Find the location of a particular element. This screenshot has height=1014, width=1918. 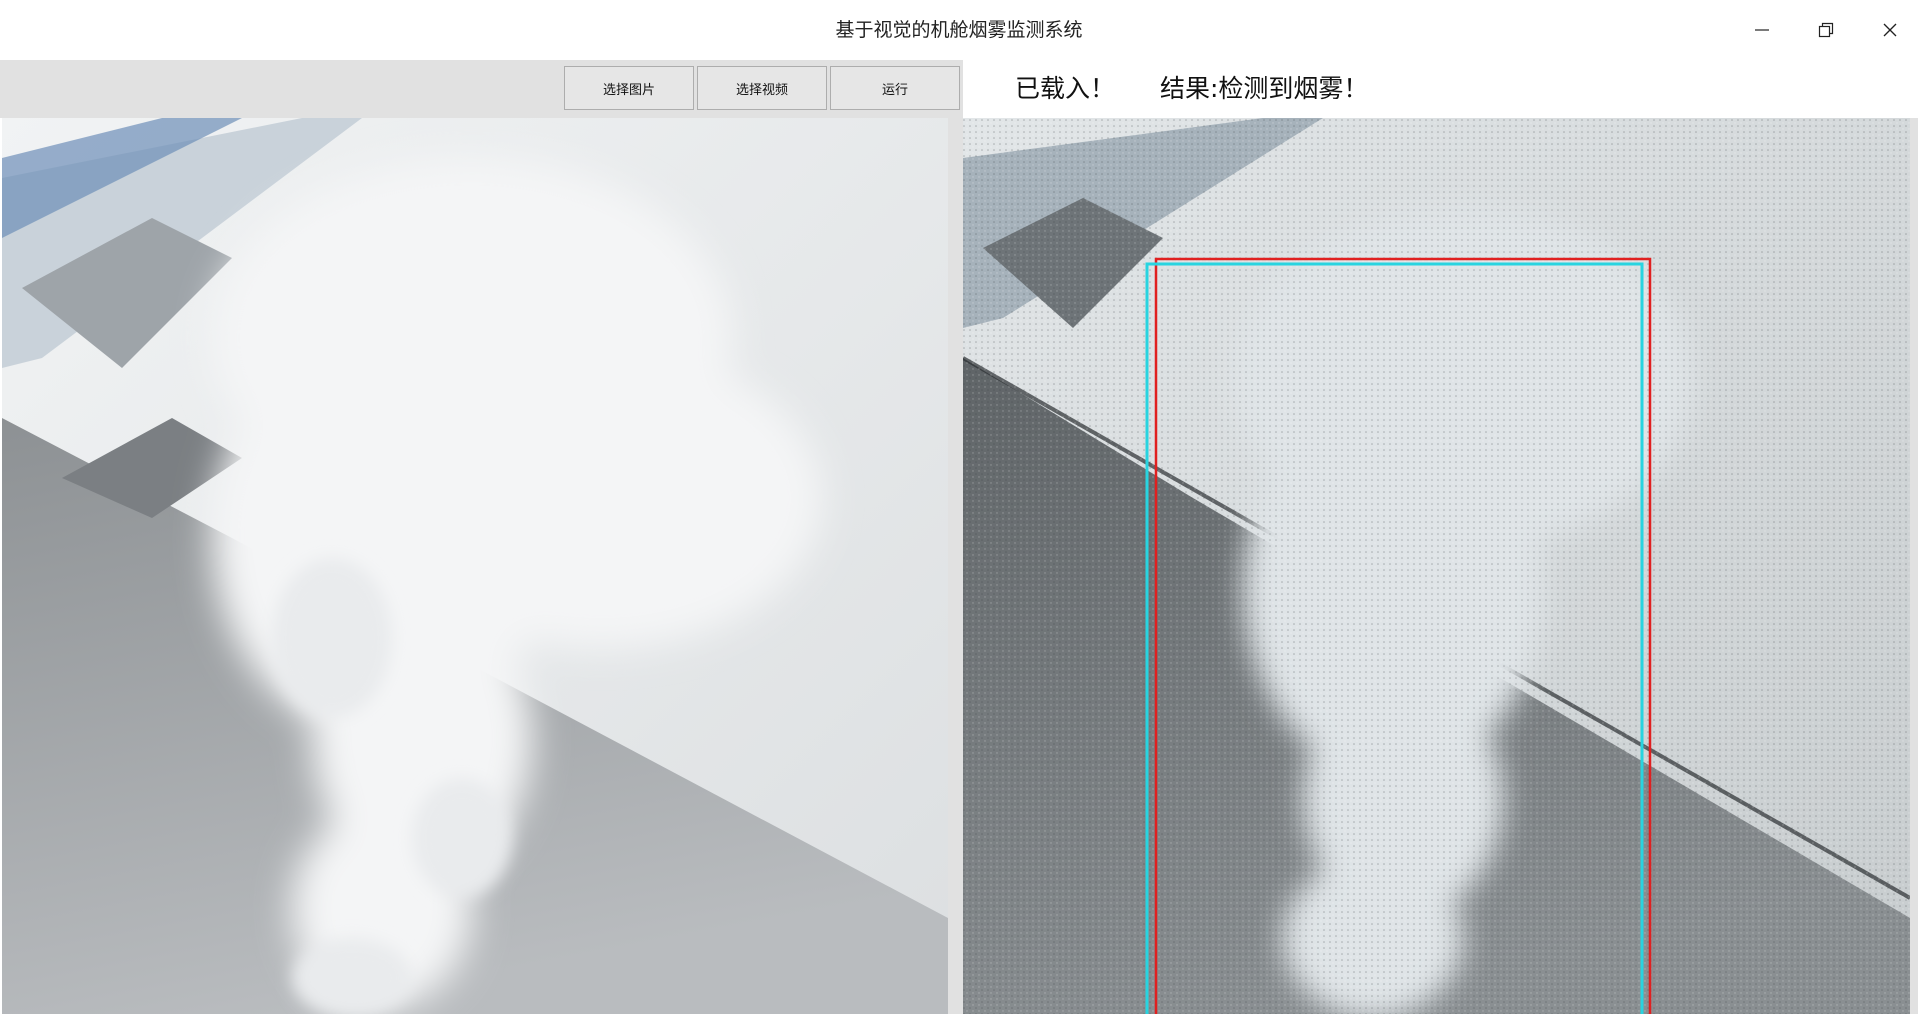

window-title: 基于视觉的机舱烟雾监测系统 is located at coordinates (959, 30).